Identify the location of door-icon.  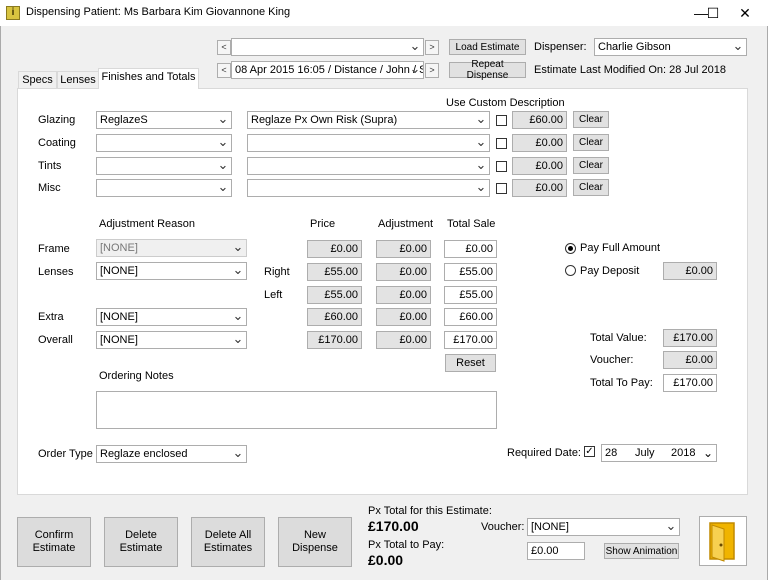
(722, 542).